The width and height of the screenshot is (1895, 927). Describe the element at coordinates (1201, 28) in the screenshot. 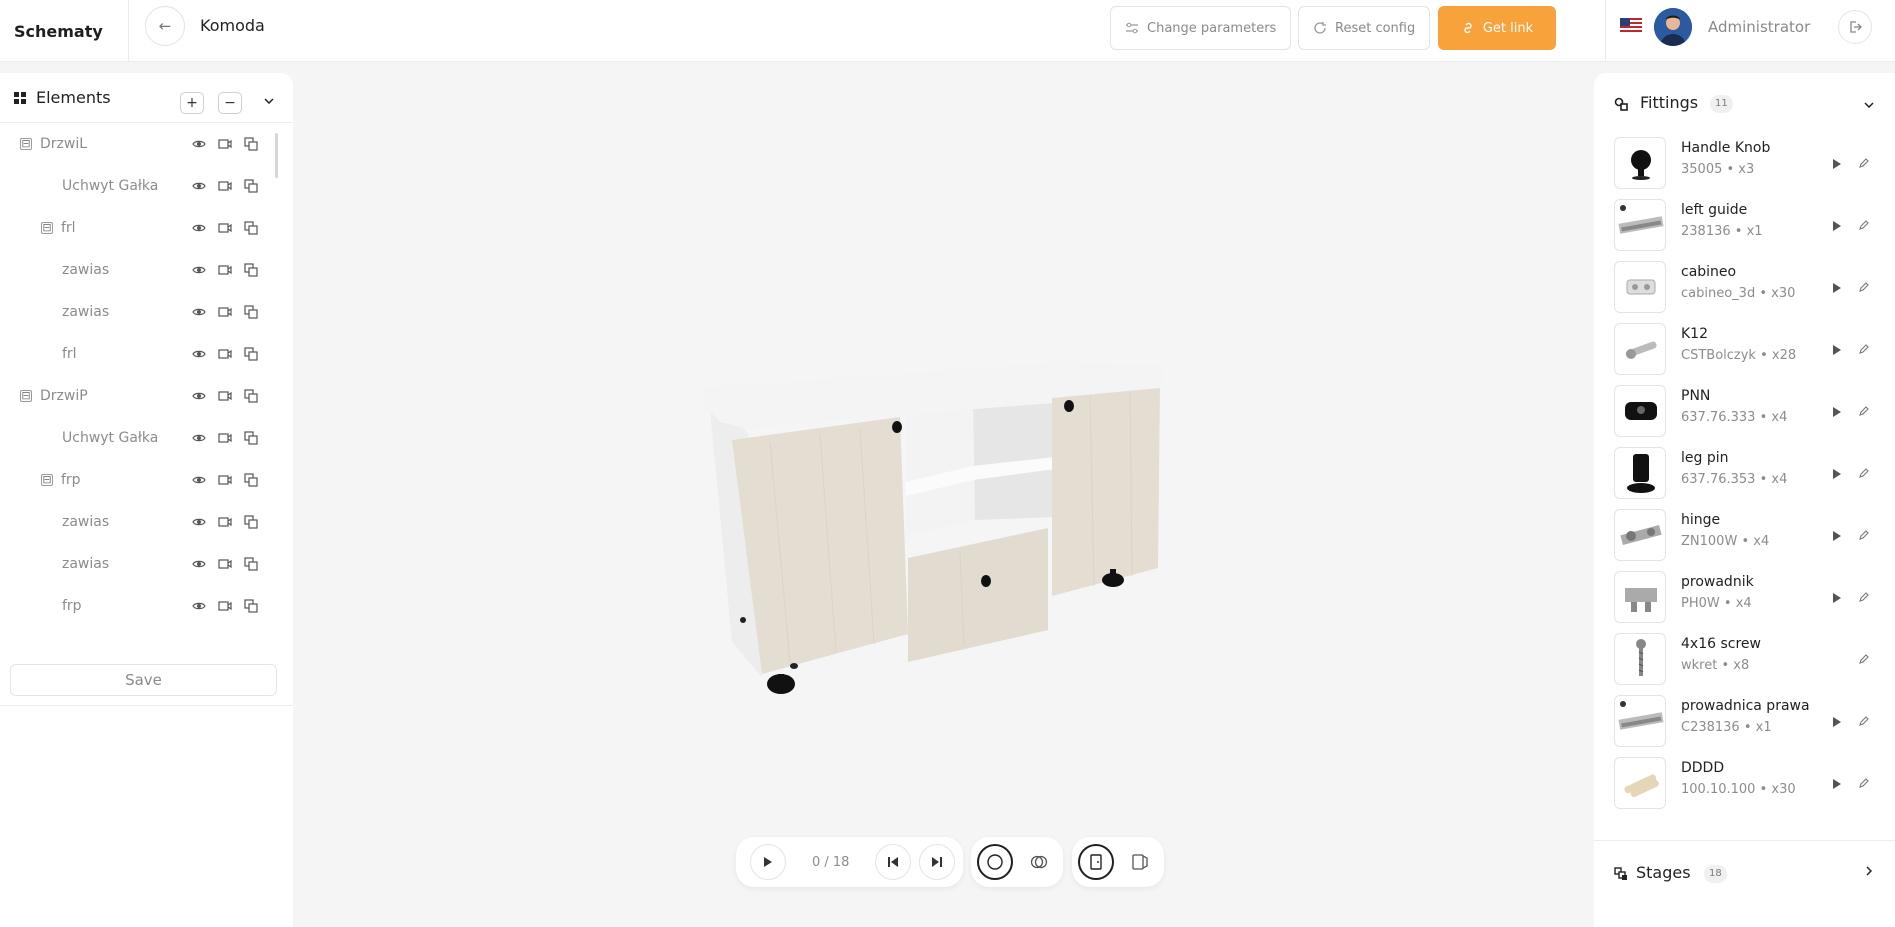

I see `change-parameters-button: Change parameters` at that location.